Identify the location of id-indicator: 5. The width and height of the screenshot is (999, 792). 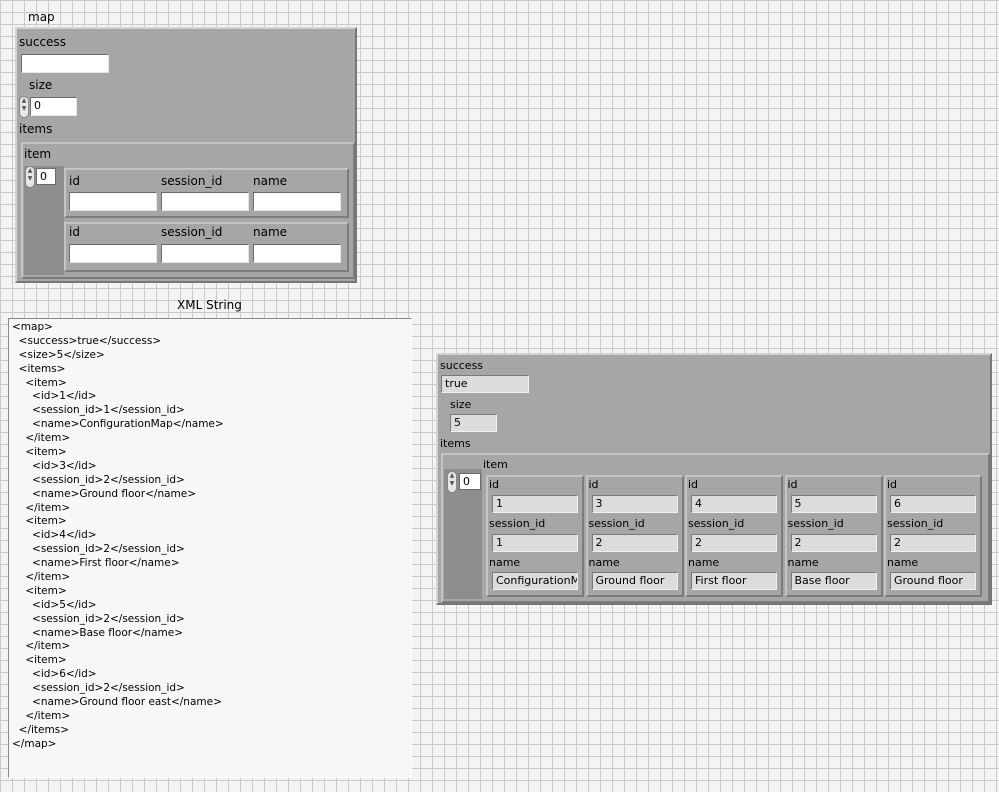
(833, 504).